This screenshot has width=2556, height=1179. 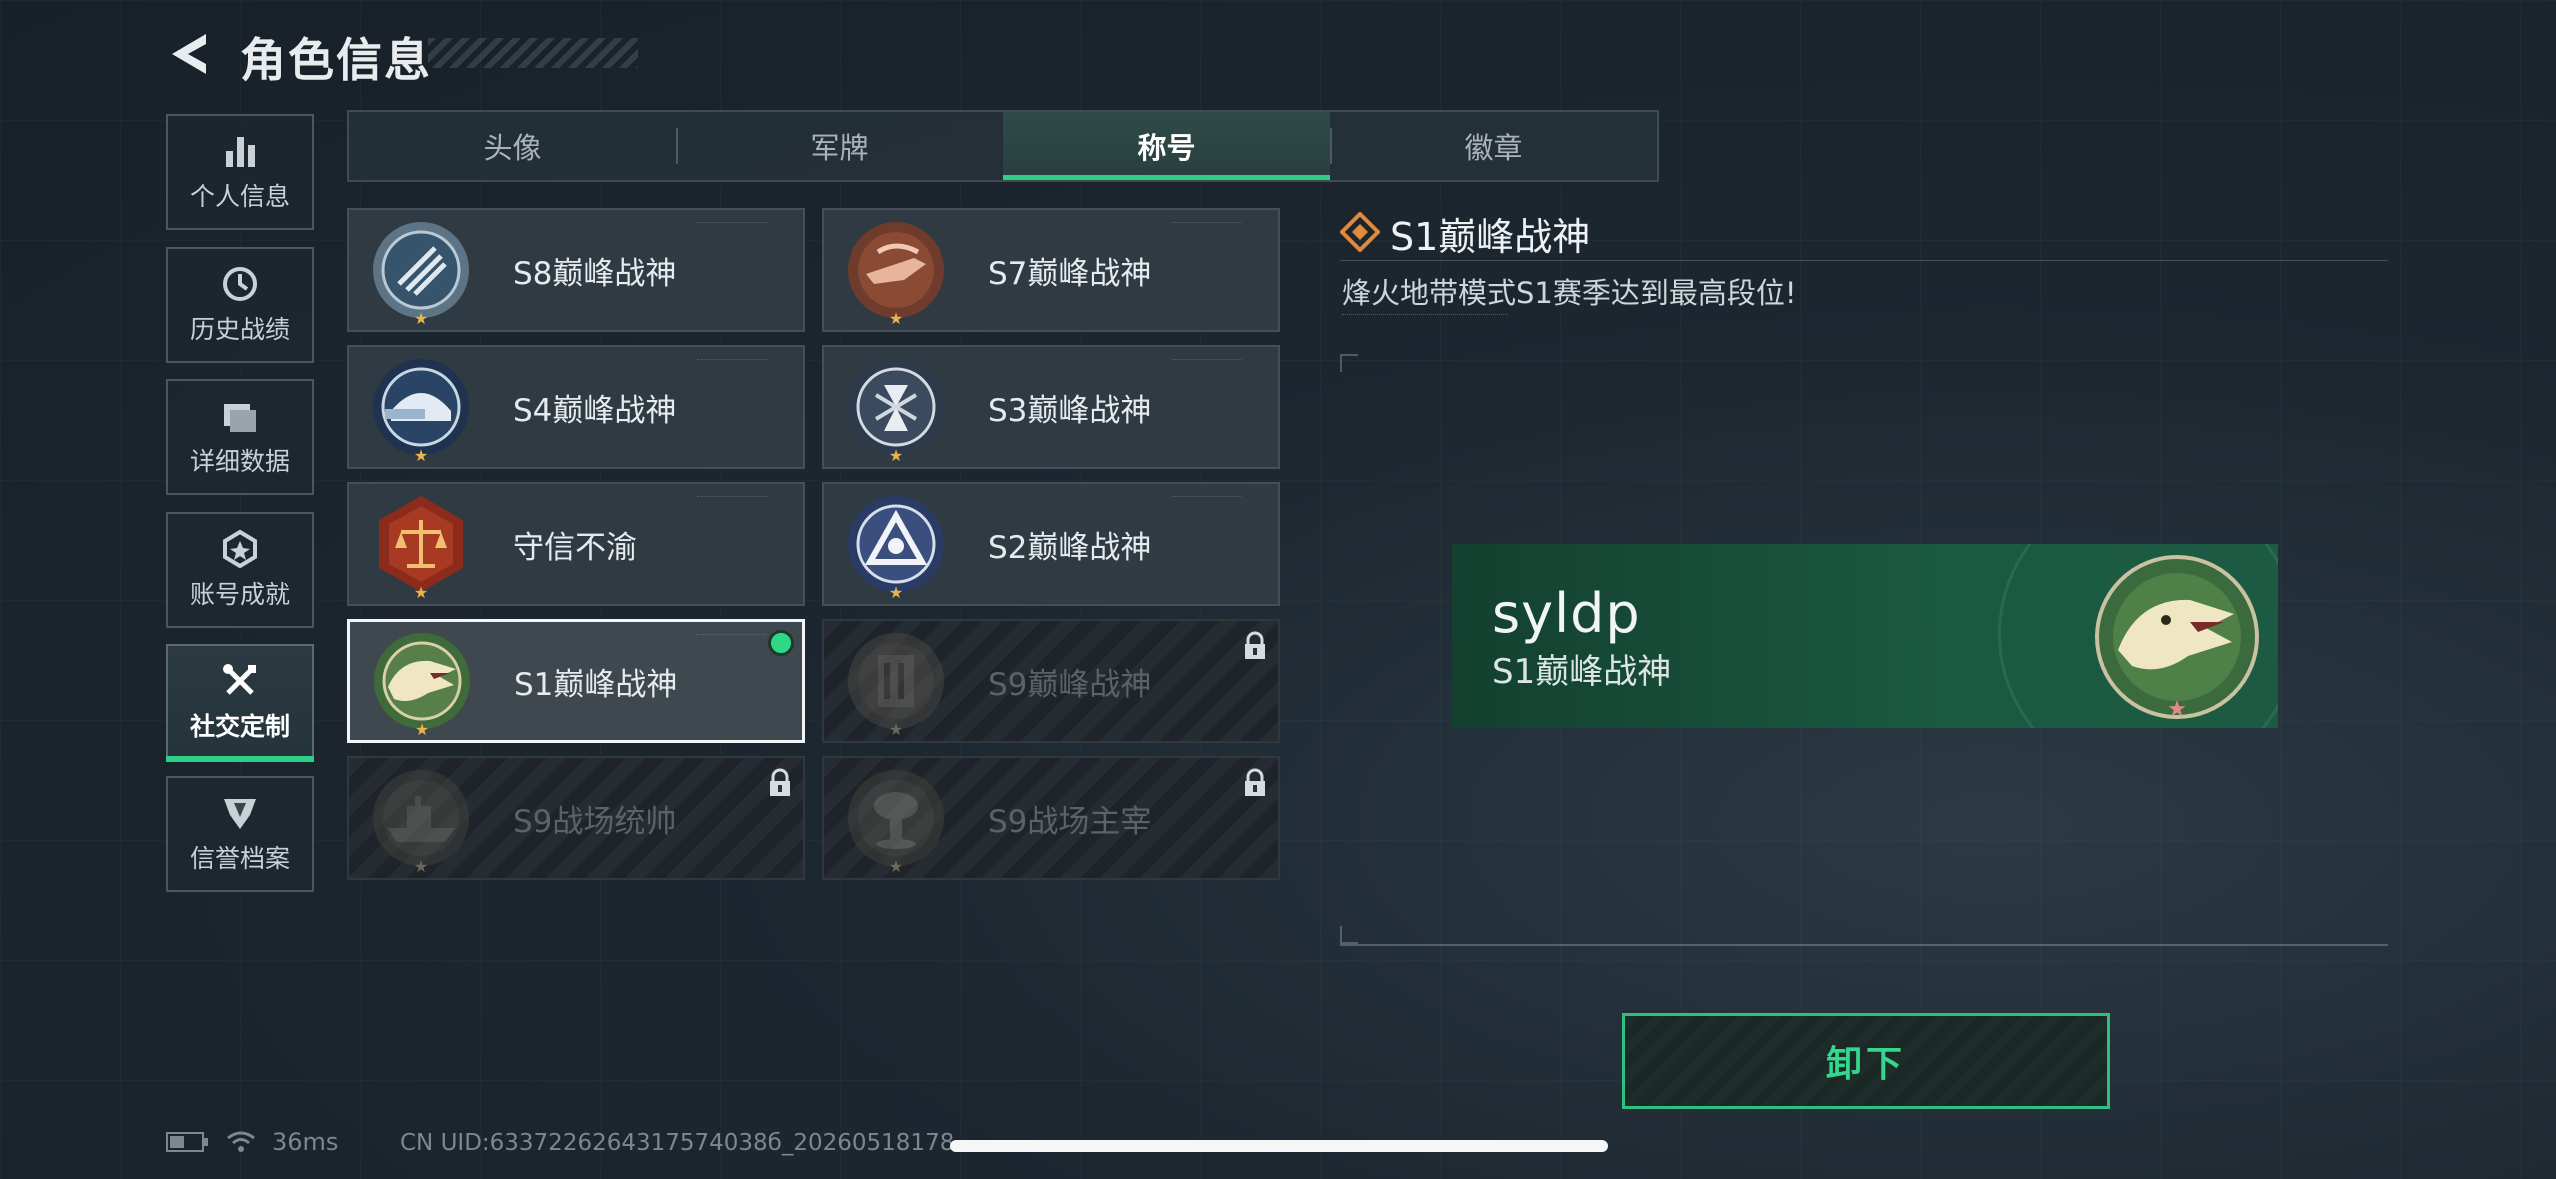 I want to click on title-card-s9-peak: ★ S9巅峰战神, so click(x=1051, y=681).